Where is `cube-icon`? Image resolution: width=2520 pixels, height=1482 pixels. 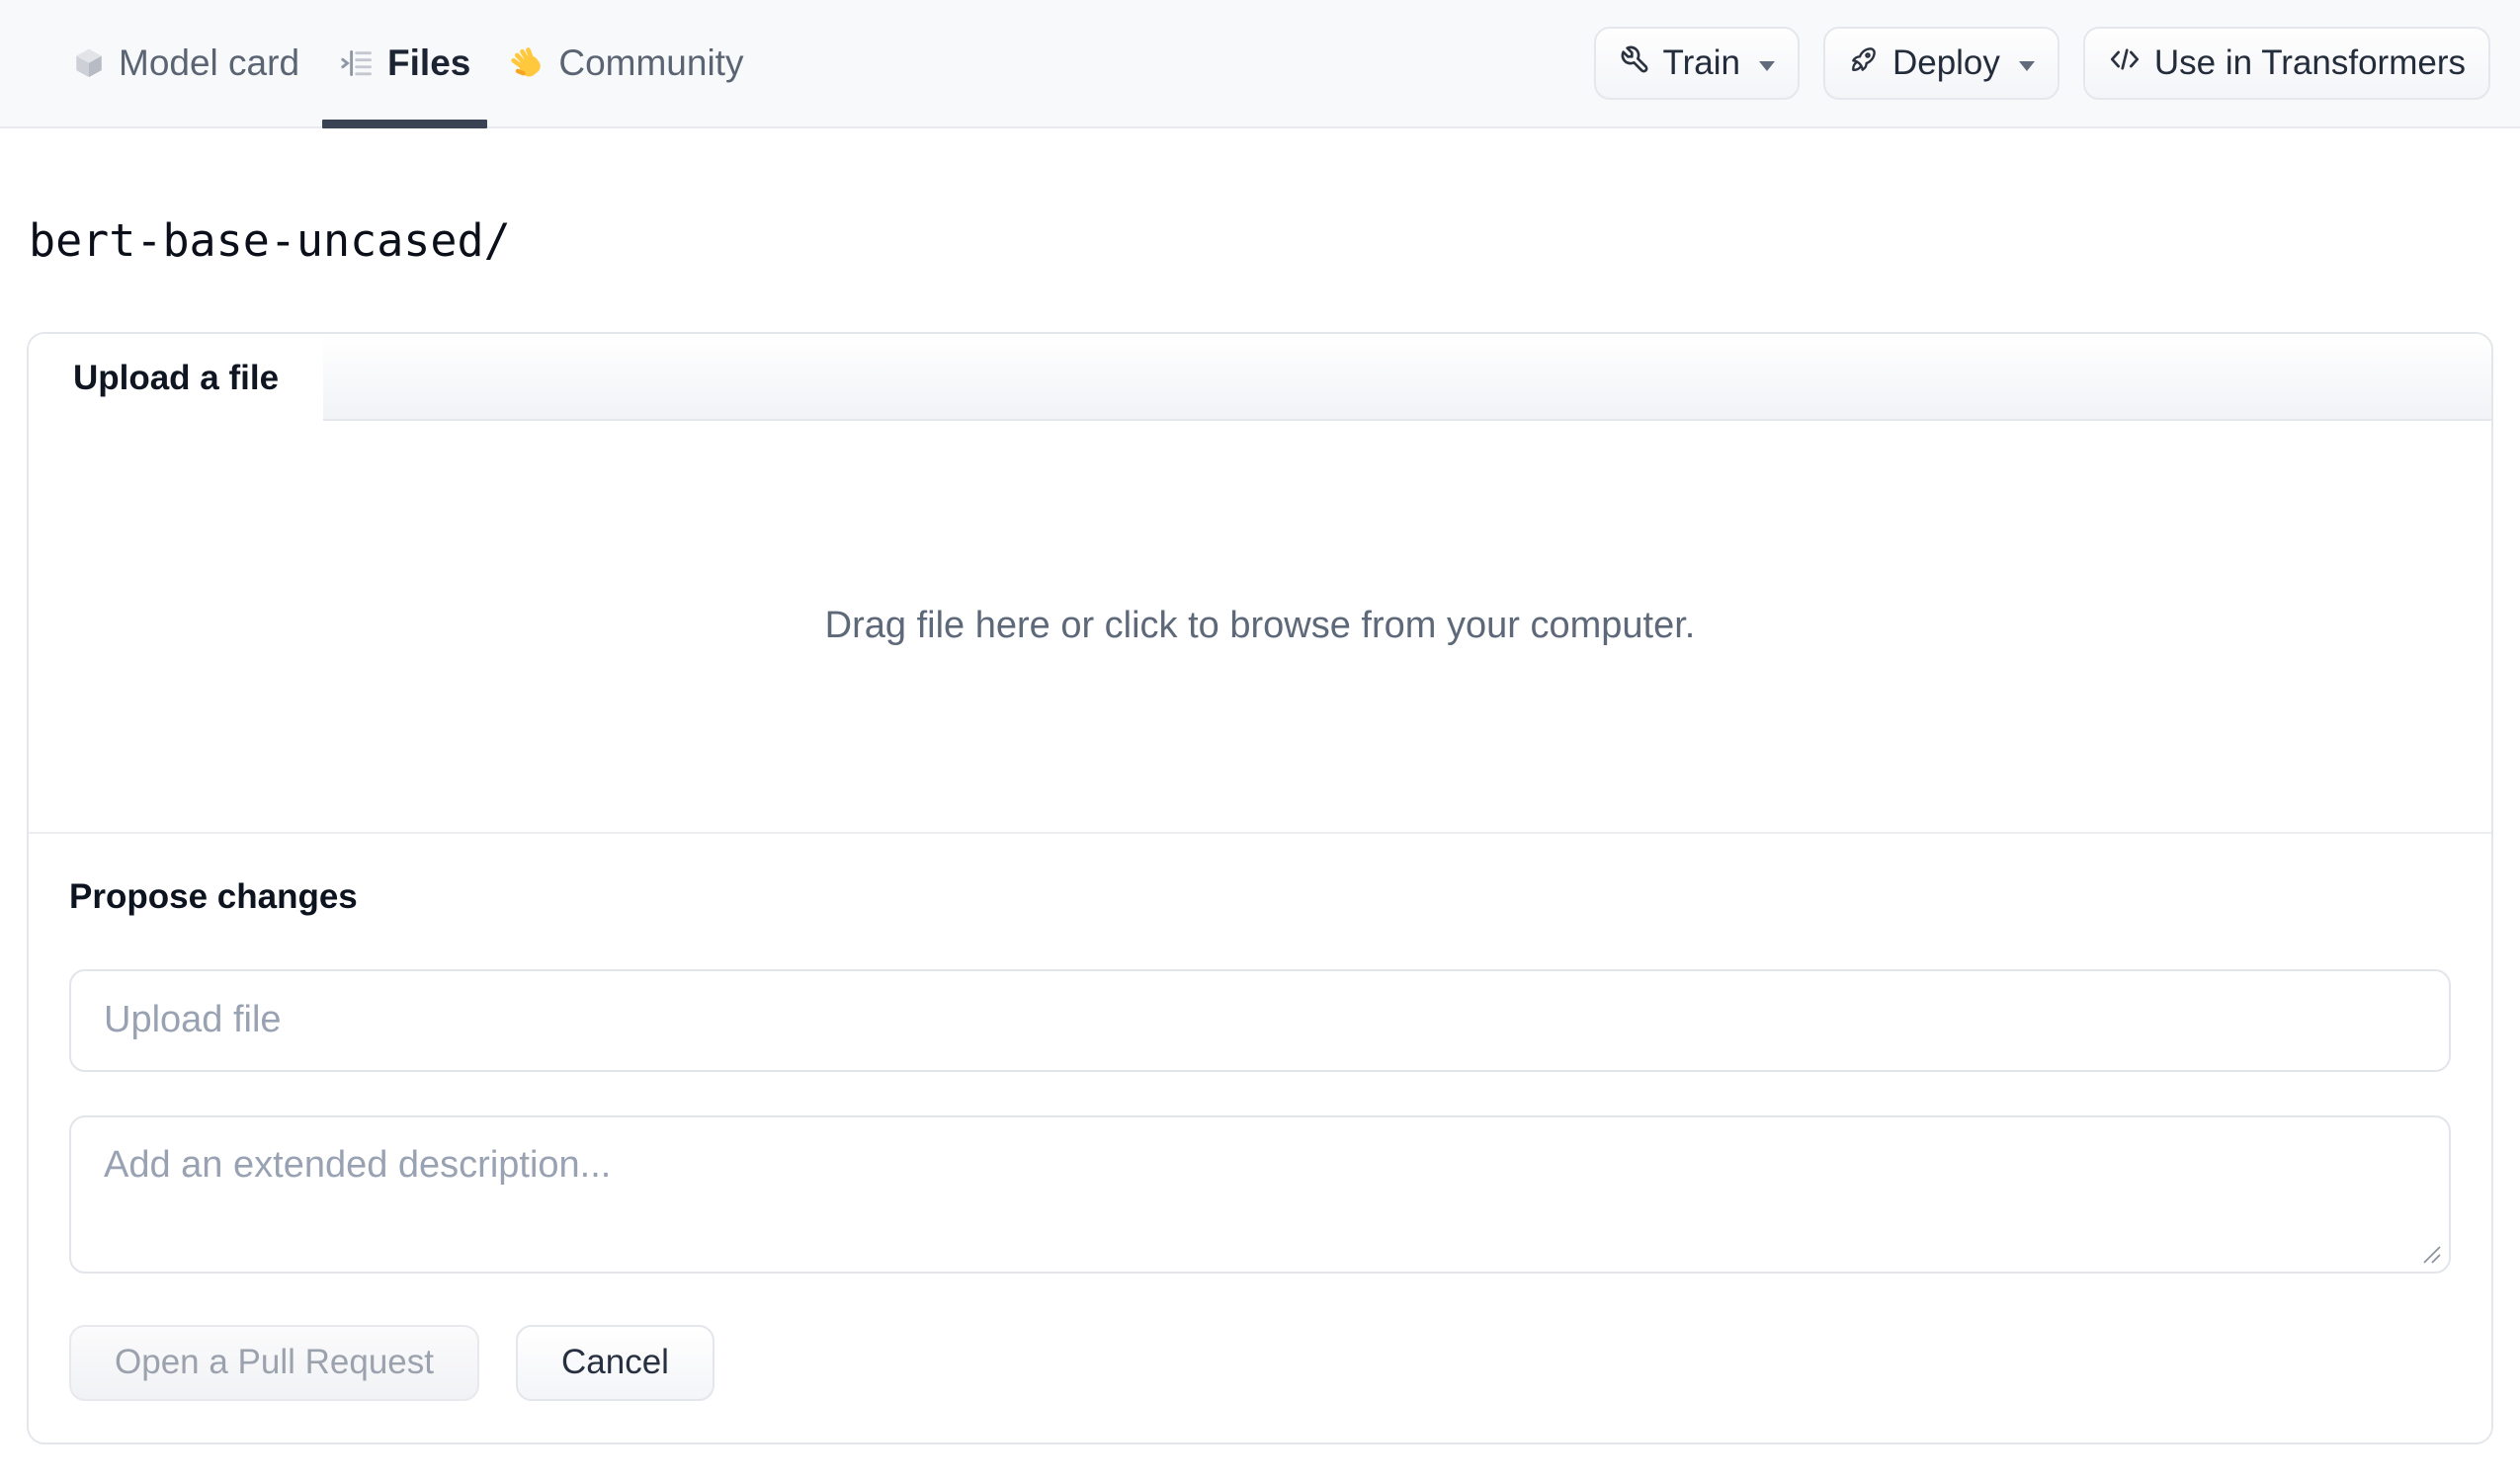 cube-icon is located at coordinates (89, 63).